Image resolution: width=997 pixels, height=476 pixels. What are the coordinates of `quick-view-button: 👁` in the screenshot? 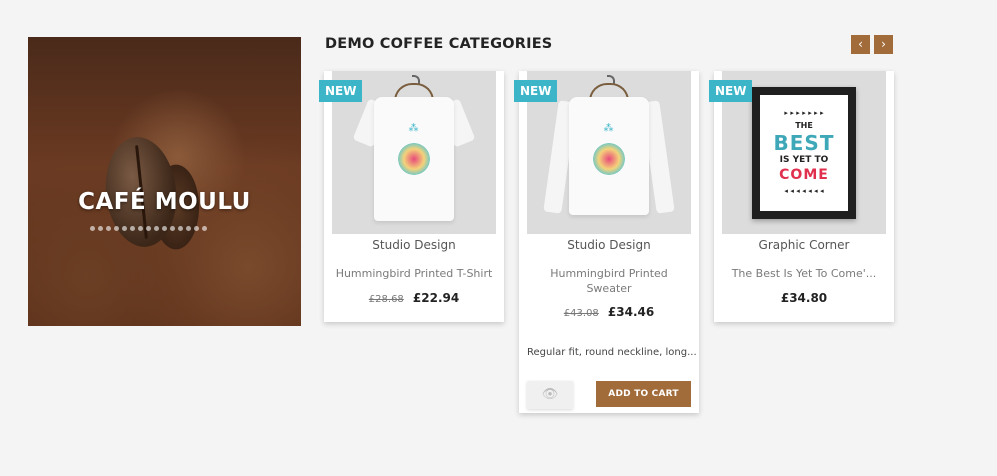 It's located at (550, 395).